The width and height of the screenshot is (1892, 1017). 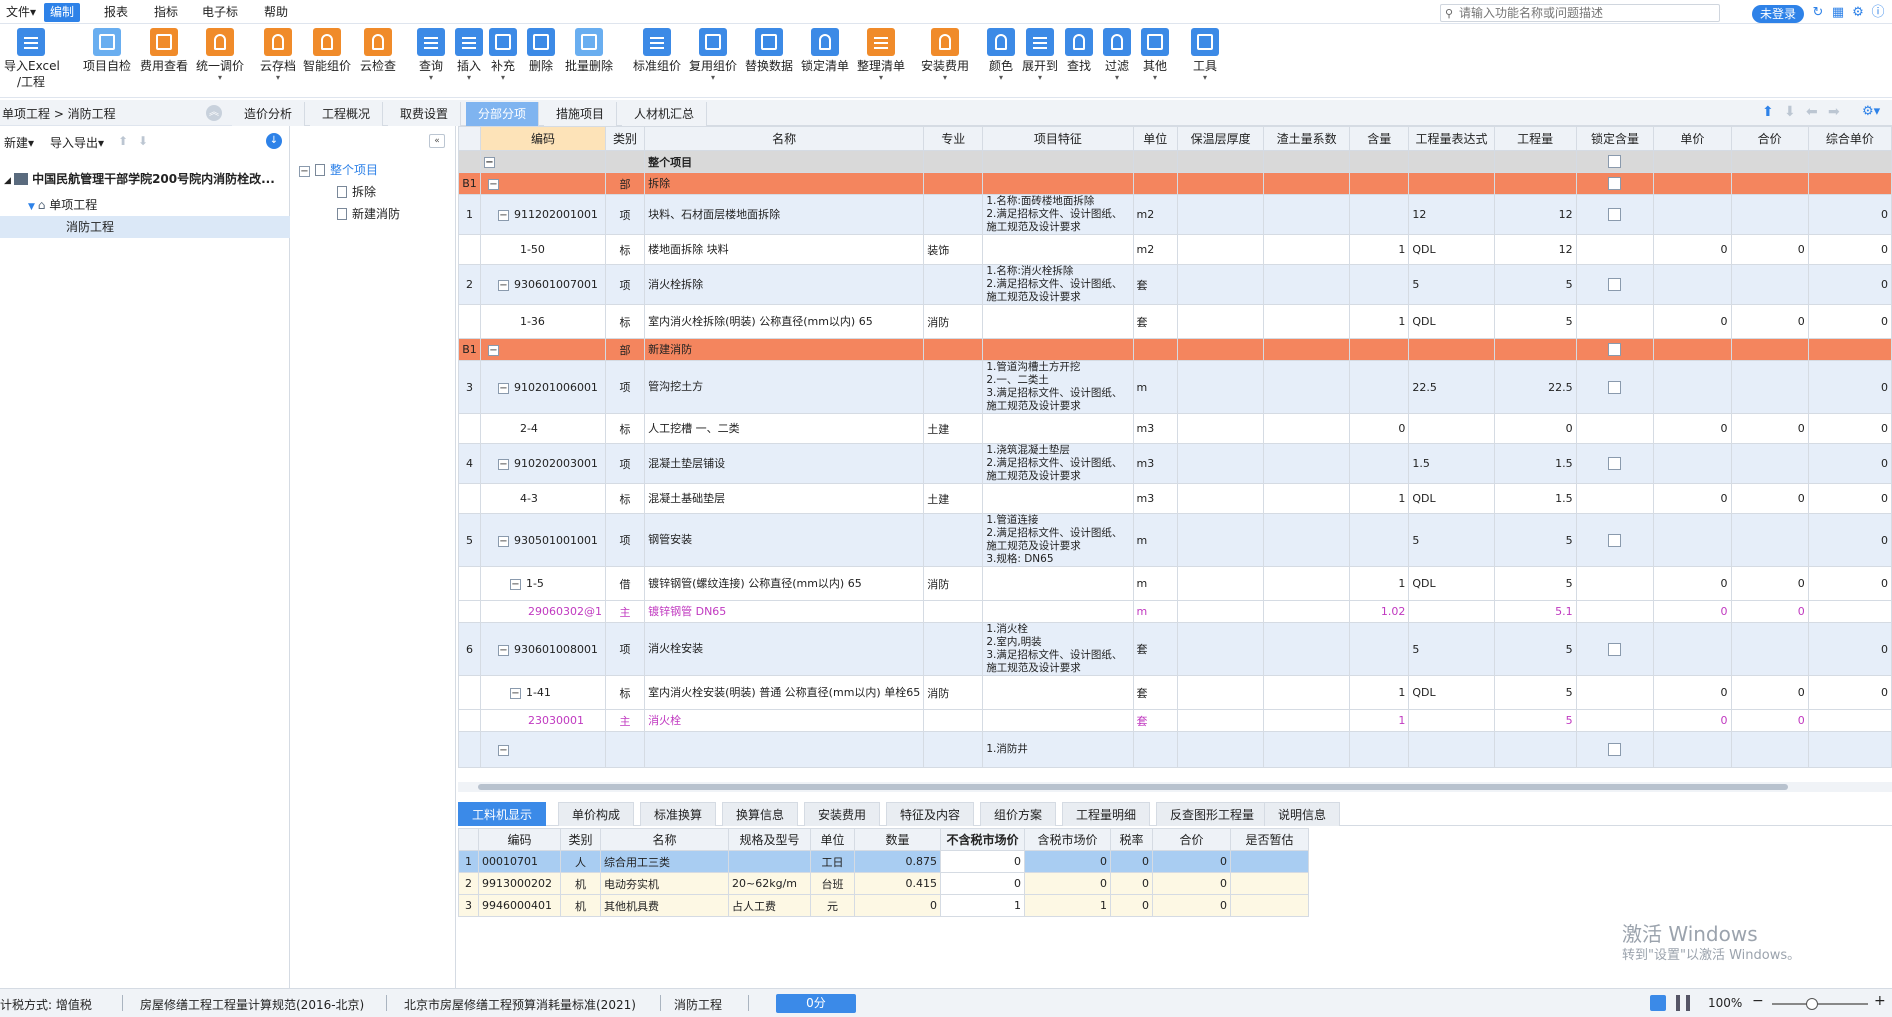 I want to click on expression-cell: QDL, so click(x=1451, y=583).